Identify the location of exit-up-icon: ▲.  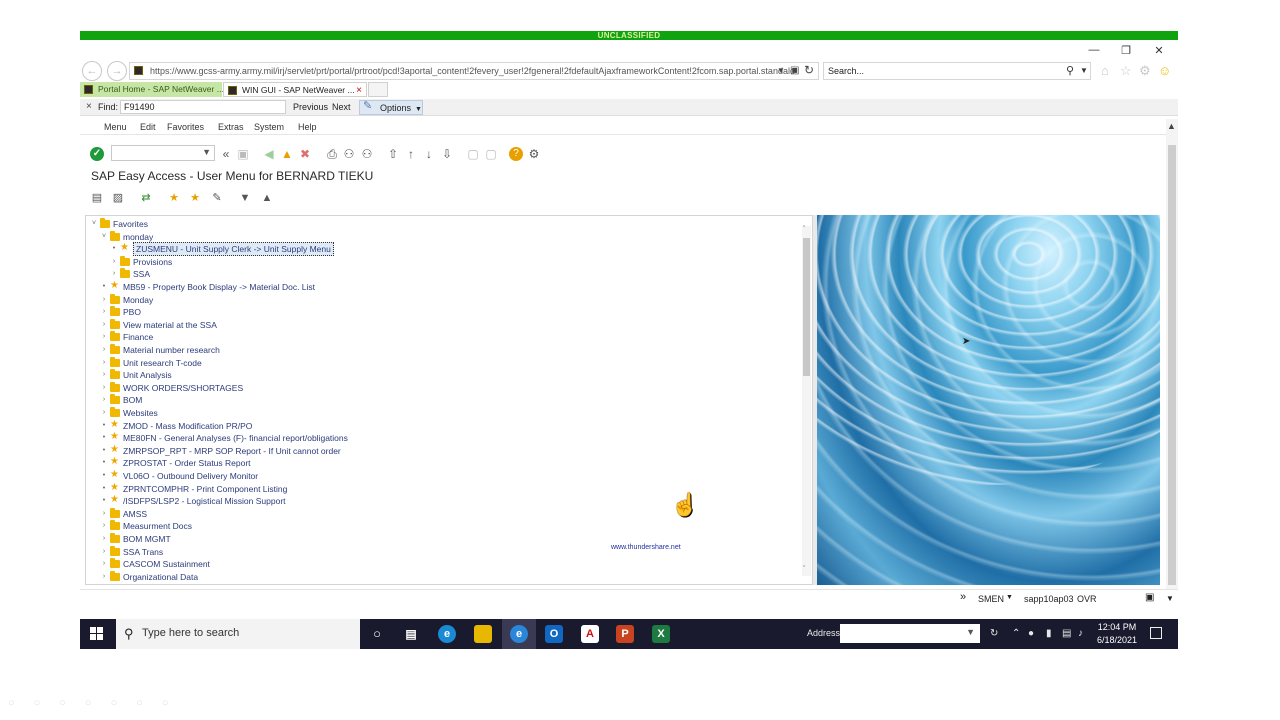
(287, 154).